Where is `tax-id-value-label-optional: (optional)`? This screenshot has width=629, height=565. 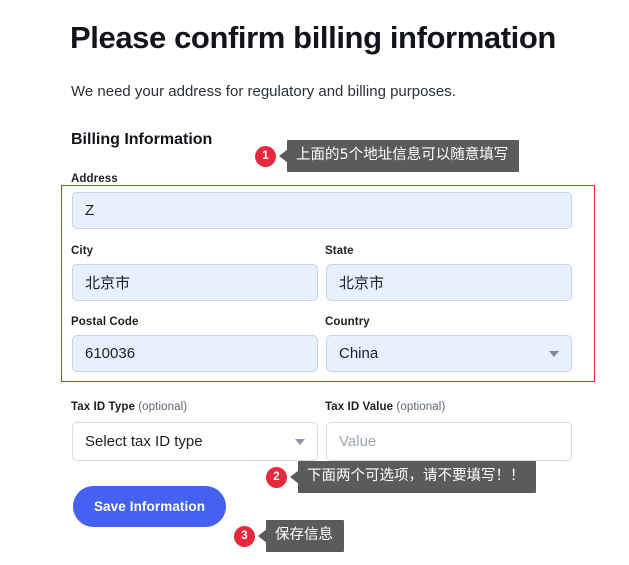 tax-id-value-label-optional: (optional) is located at coordinates (419, 407).